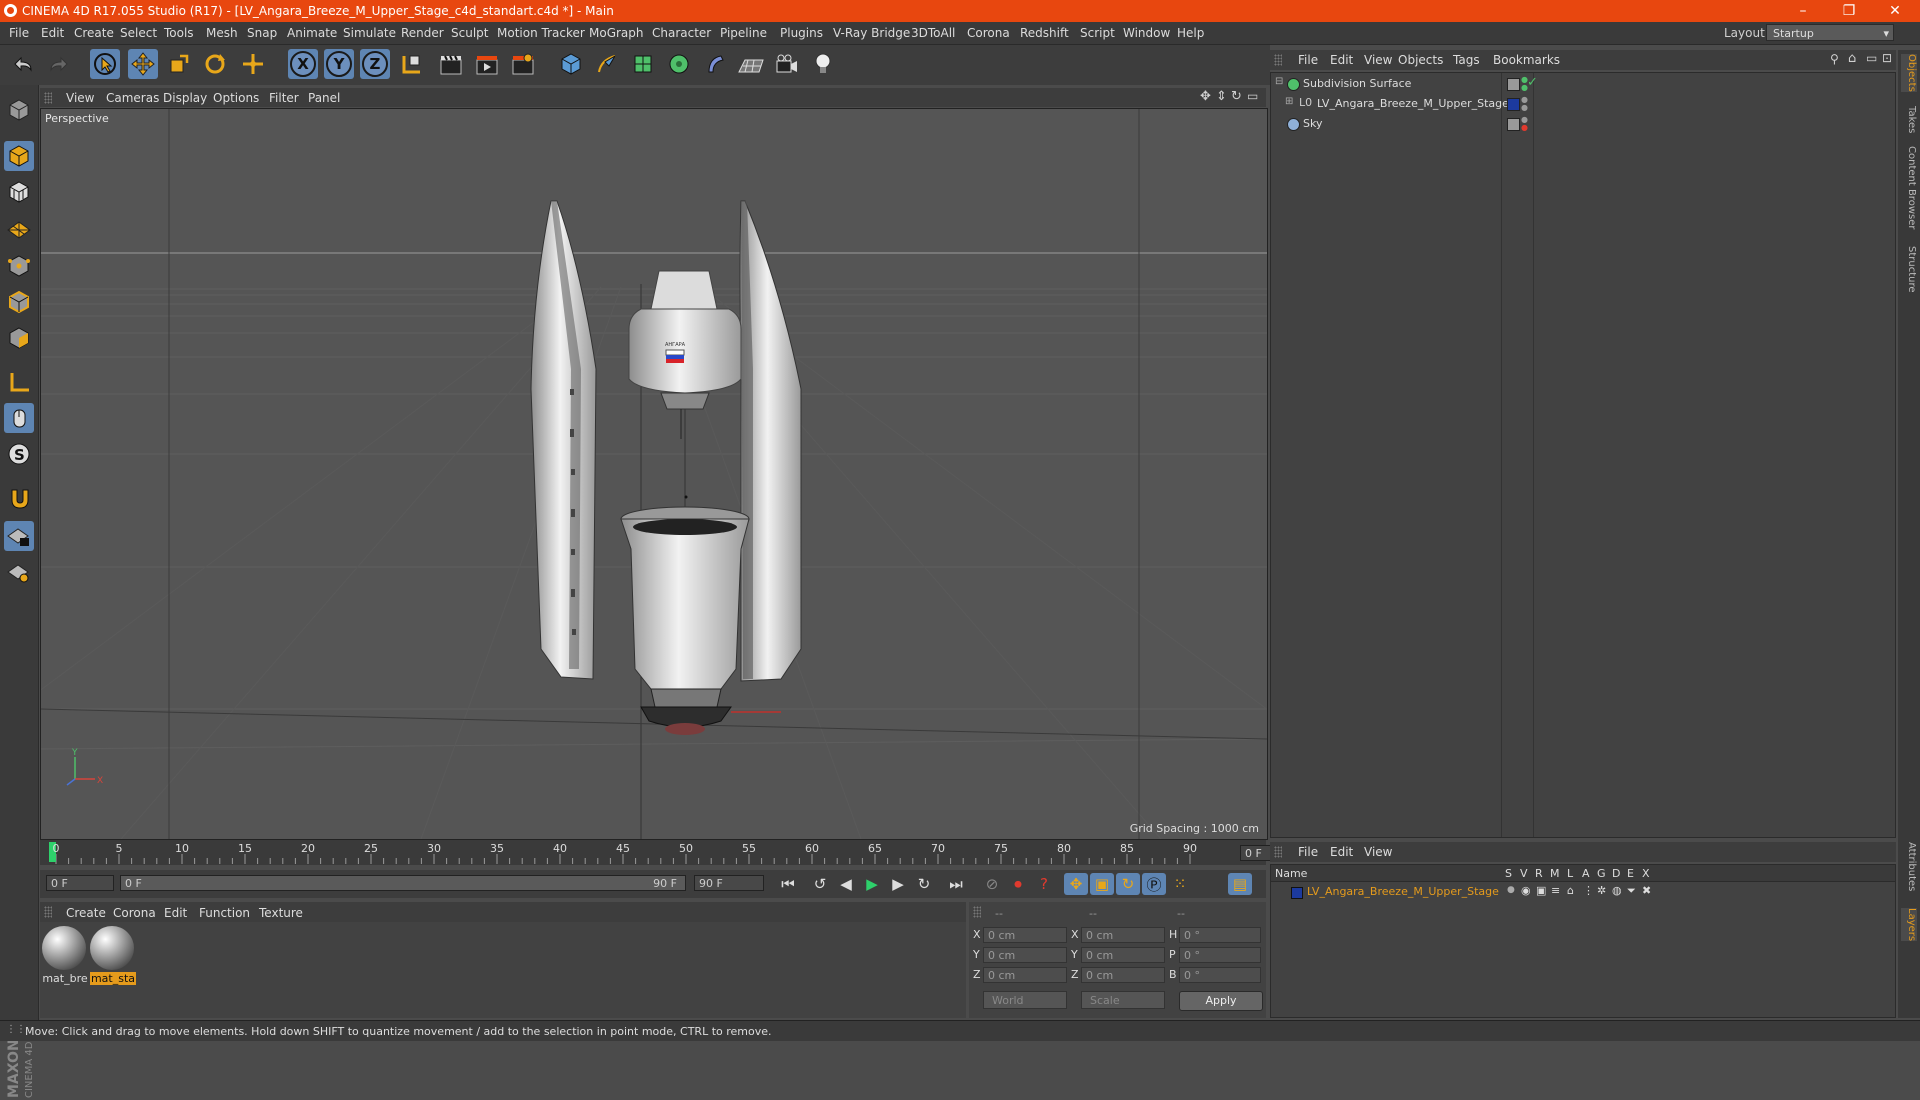  Describe the element at coordinates (1526, 60) in the screenshot. I see `object-menu-bookmarks: Bookmarks` at that location.